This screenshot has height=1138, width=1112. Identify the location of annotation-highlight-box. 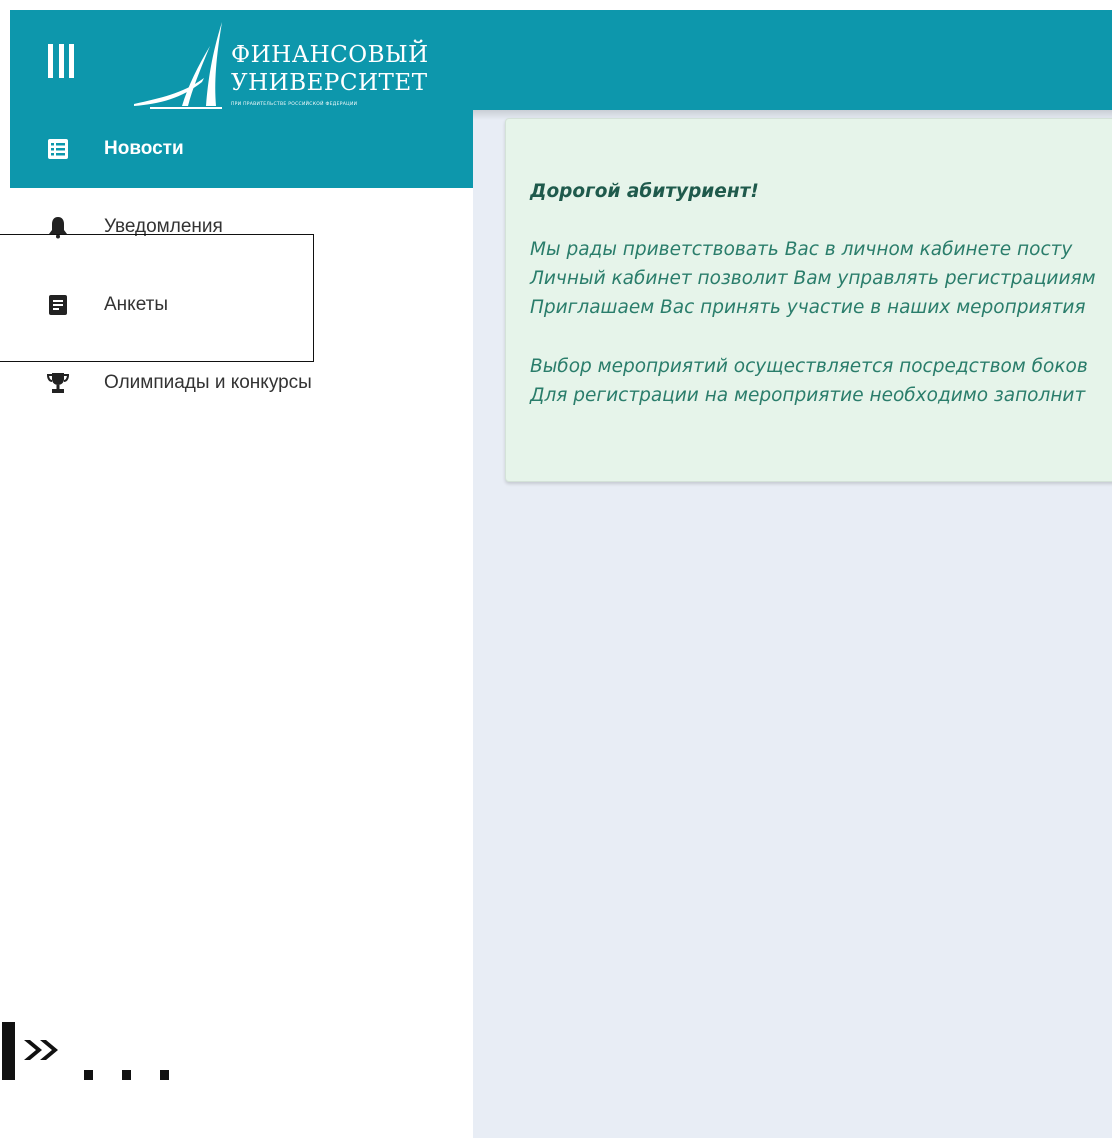
(157, 298).